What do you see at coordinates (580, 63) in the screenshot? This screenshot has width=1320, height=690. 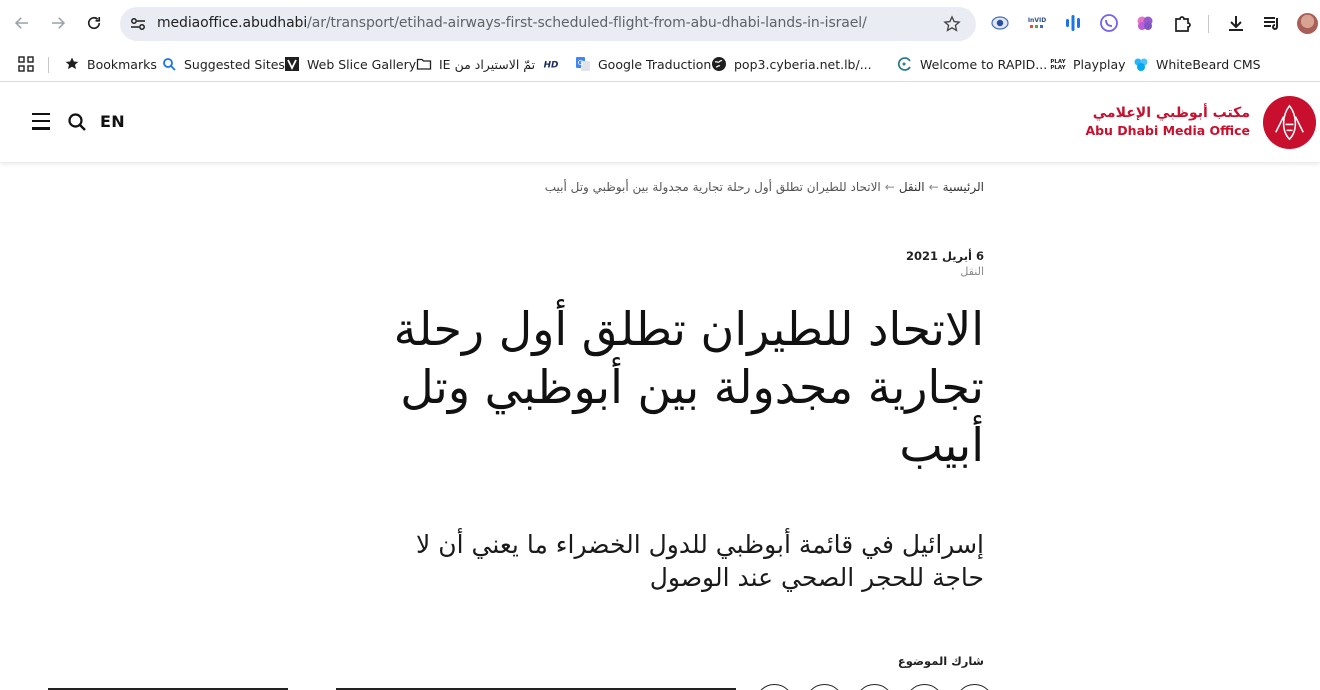 I see `svg-text: G` at bounding box center [580, 63].